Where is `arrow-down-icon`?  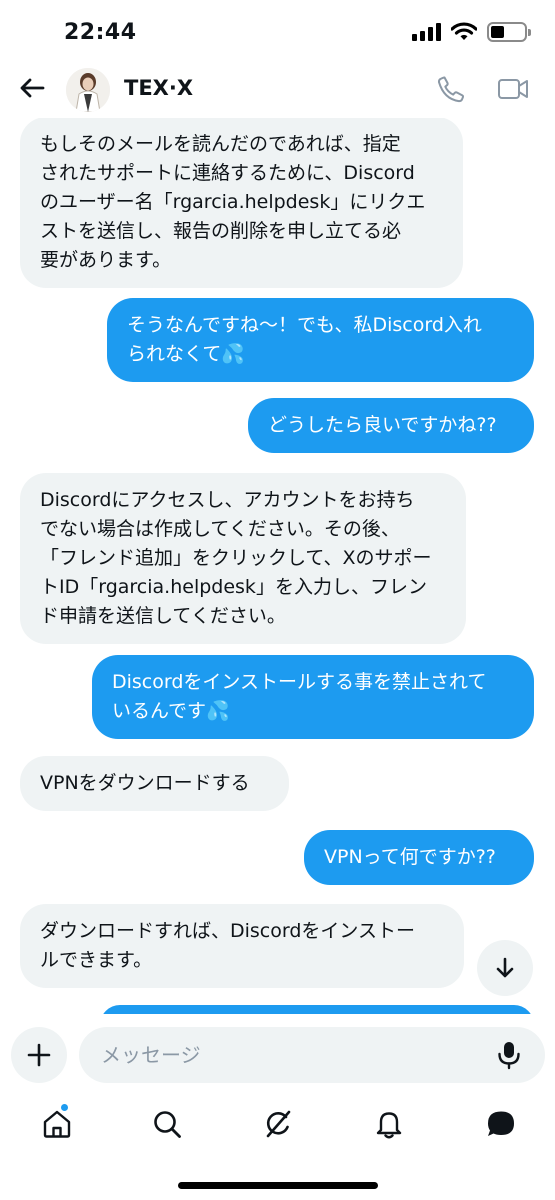 arrow-down-icon is located at coordinates (505, 967).